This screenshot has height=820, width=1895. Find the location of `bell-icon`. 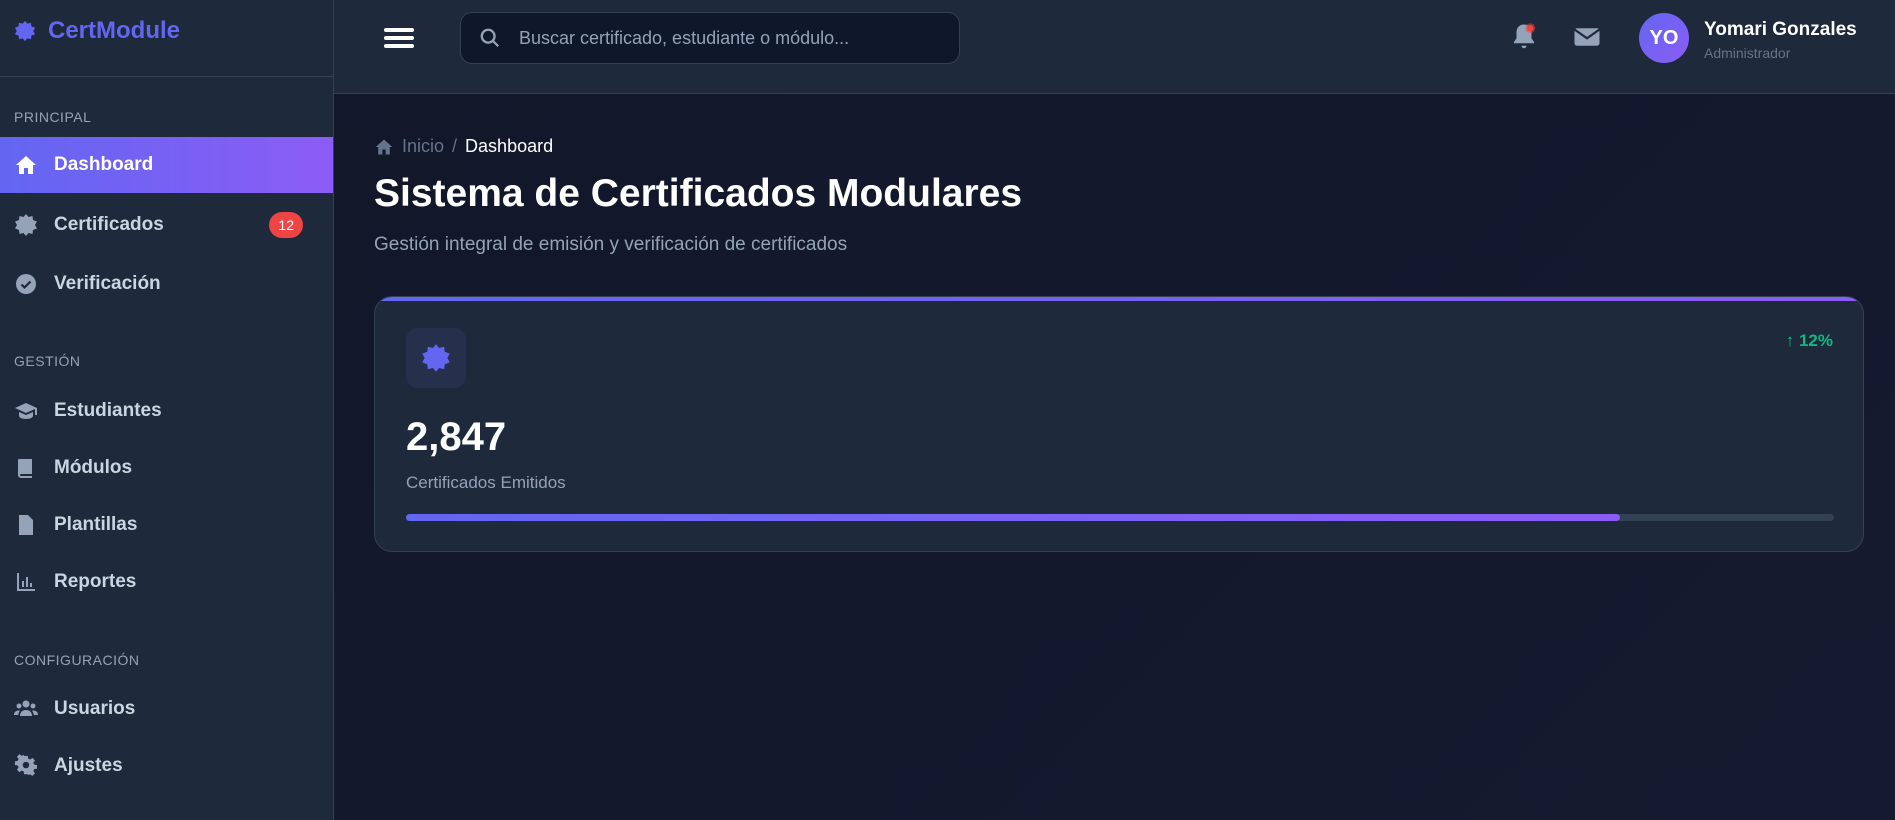

bell-icon is located at coordinates (1524, 37).